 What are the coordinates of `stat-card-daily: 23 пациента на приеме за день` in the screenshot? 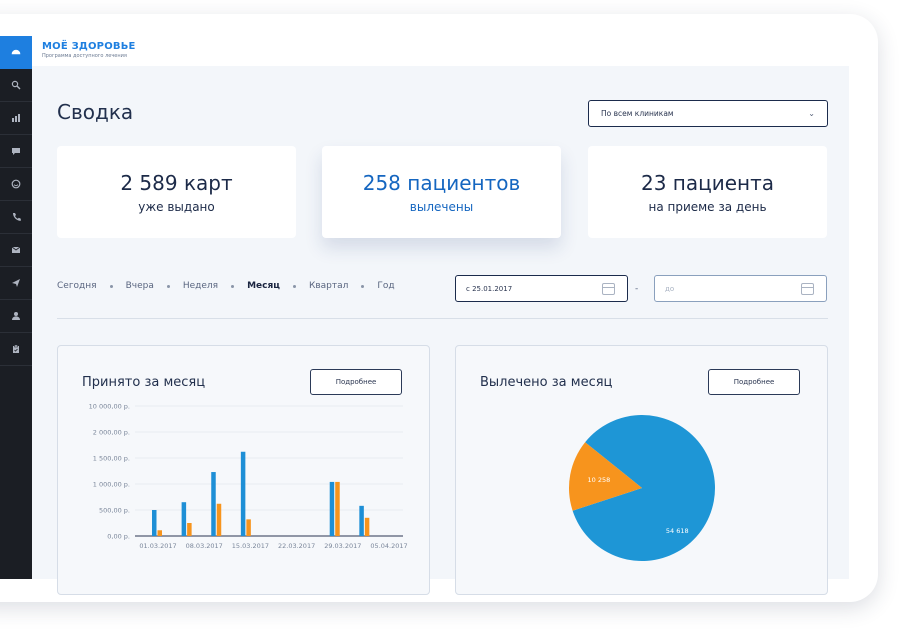 It's located at (707, 192).